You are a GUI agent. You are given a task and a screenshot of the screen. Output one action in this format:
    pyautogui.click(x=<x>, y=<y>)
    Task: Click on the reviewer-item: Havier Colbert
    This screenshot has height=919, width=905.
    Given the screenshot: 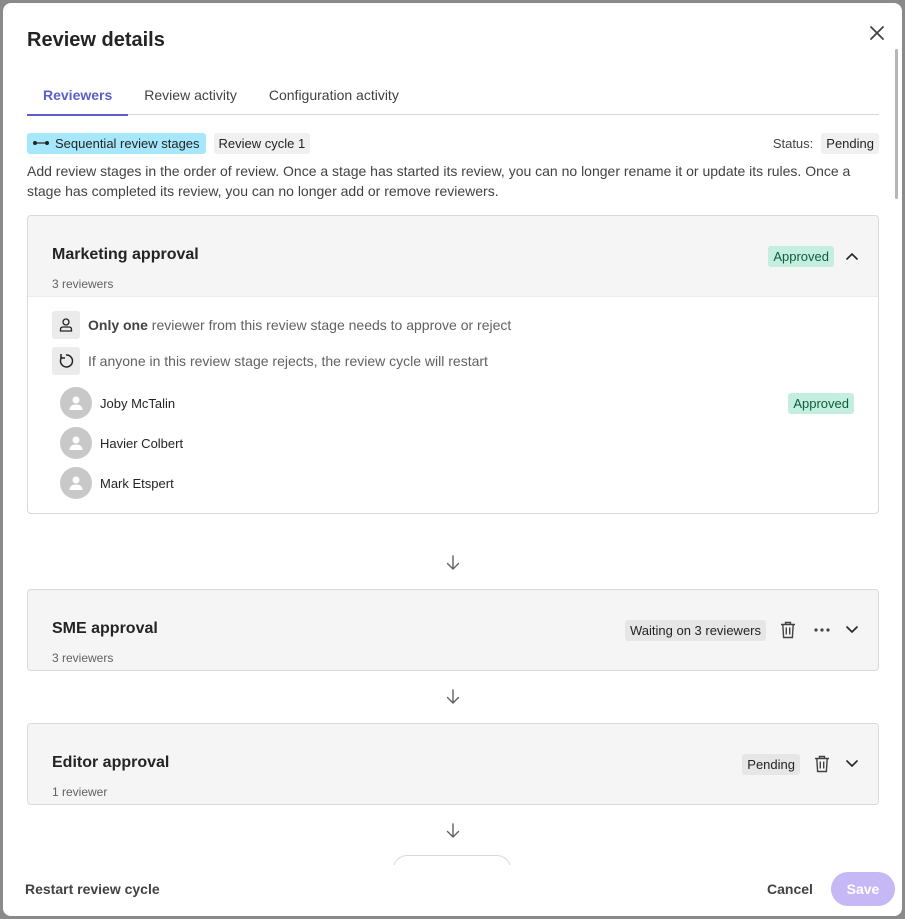 What is the action you would take?
    pyautogui.click(x=457, y=443)
    